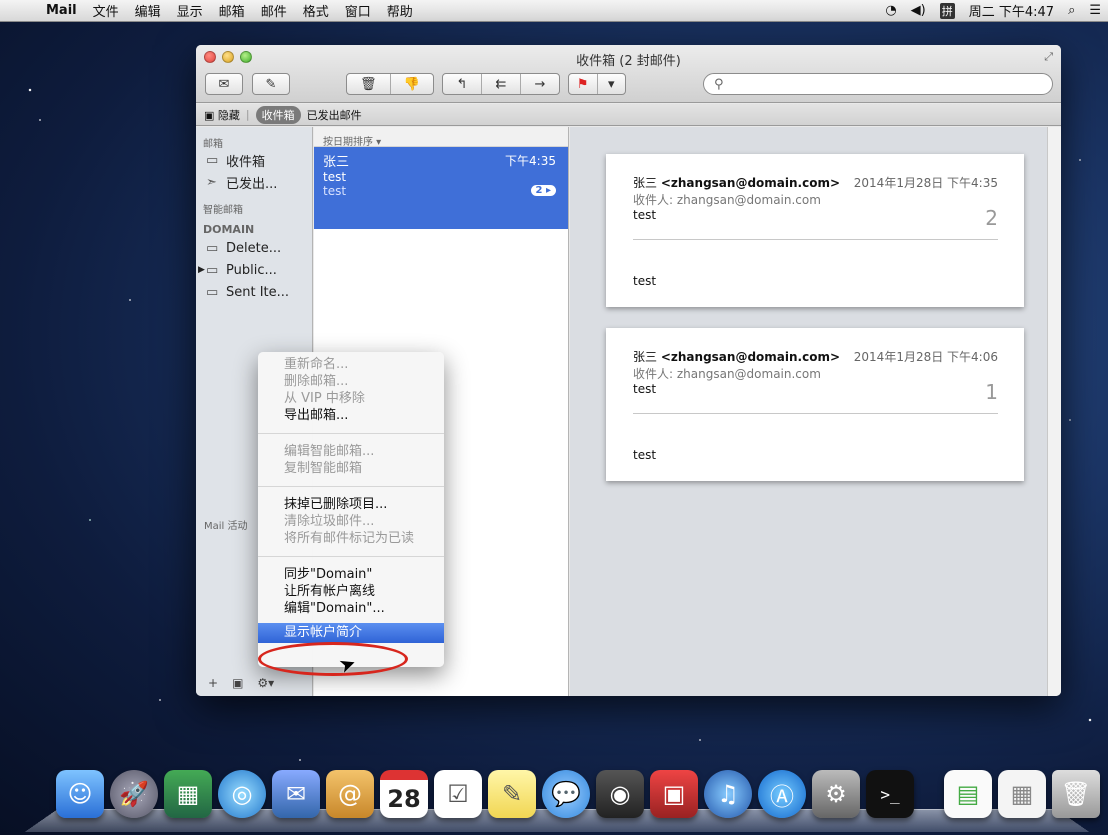  What do you see at coordinates (351, 591) in the screenshot?
I see `menu-item-take-all-offline: 让所有帐户离线` at bounding box center [351, 591].